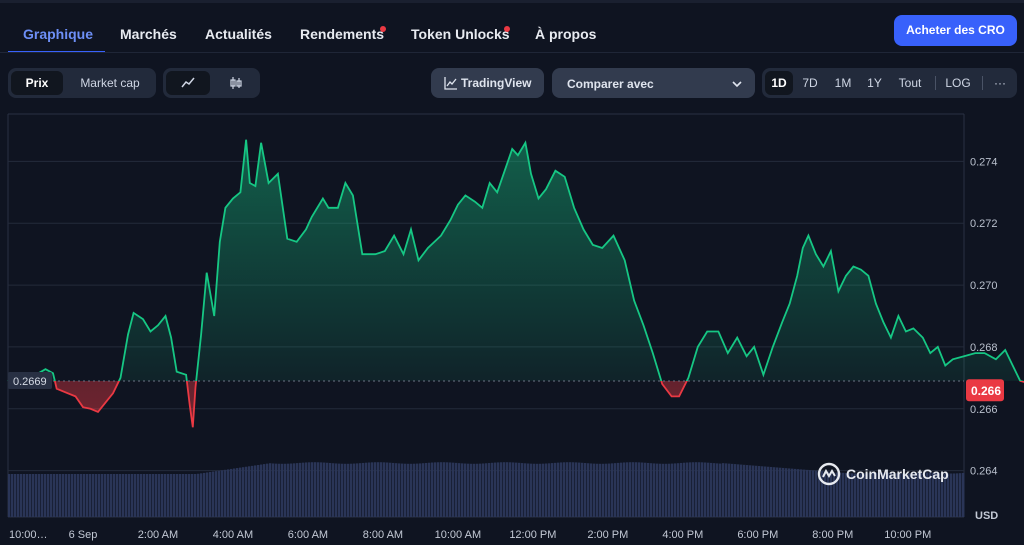 The height and width of the screenshot is (545, 1024). What do you see at coordinates (984, 410) in the screenshot?
I see `y-tick-label: 0.266` at bounding box center [984, 410].